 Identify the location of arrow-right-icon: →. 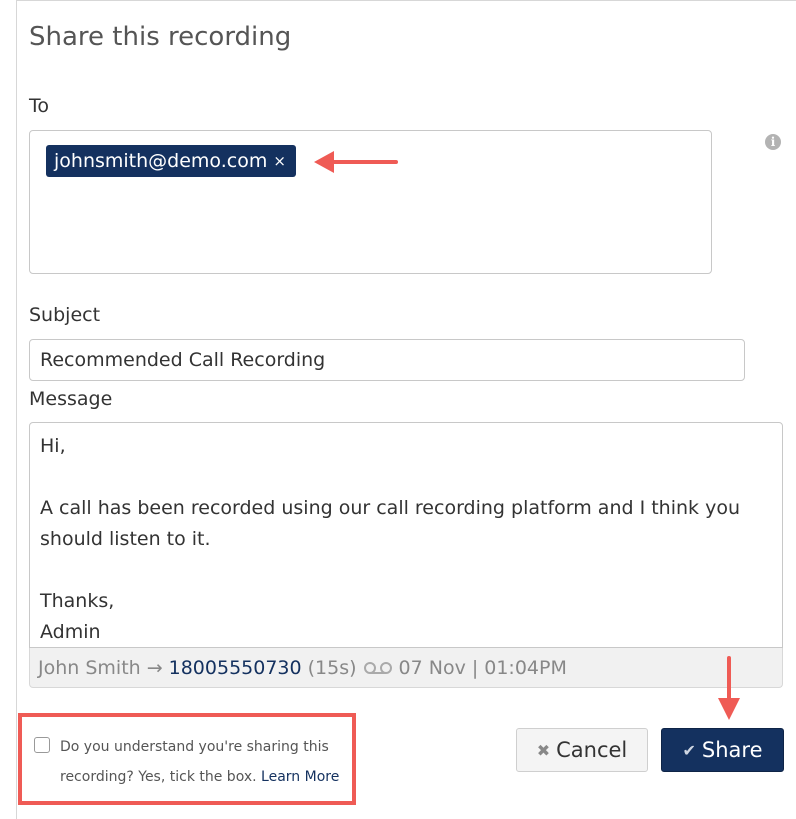
(154, 667).